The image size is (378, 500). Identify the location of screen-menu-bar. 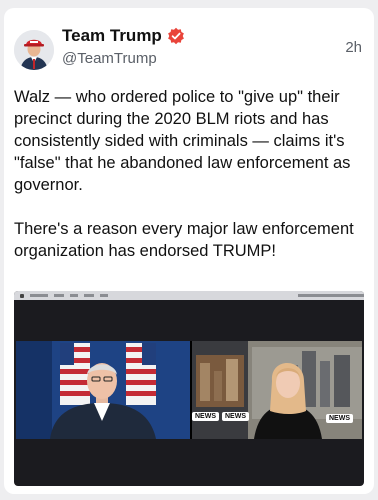
(189, 295).